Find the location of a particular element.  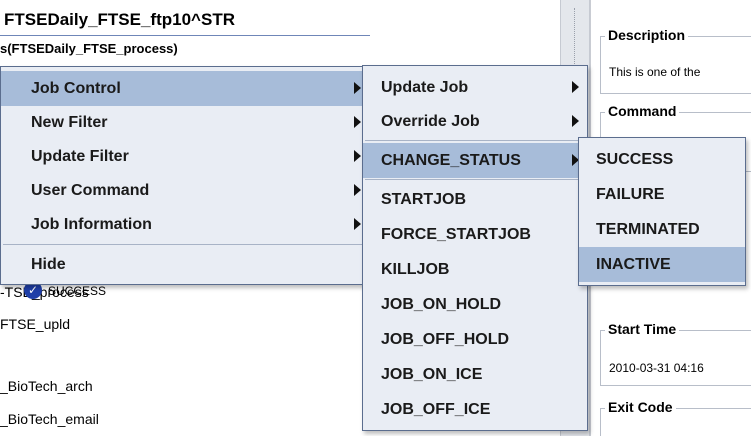

description-group: Description This is one of the is located at coordinates (675, 60).